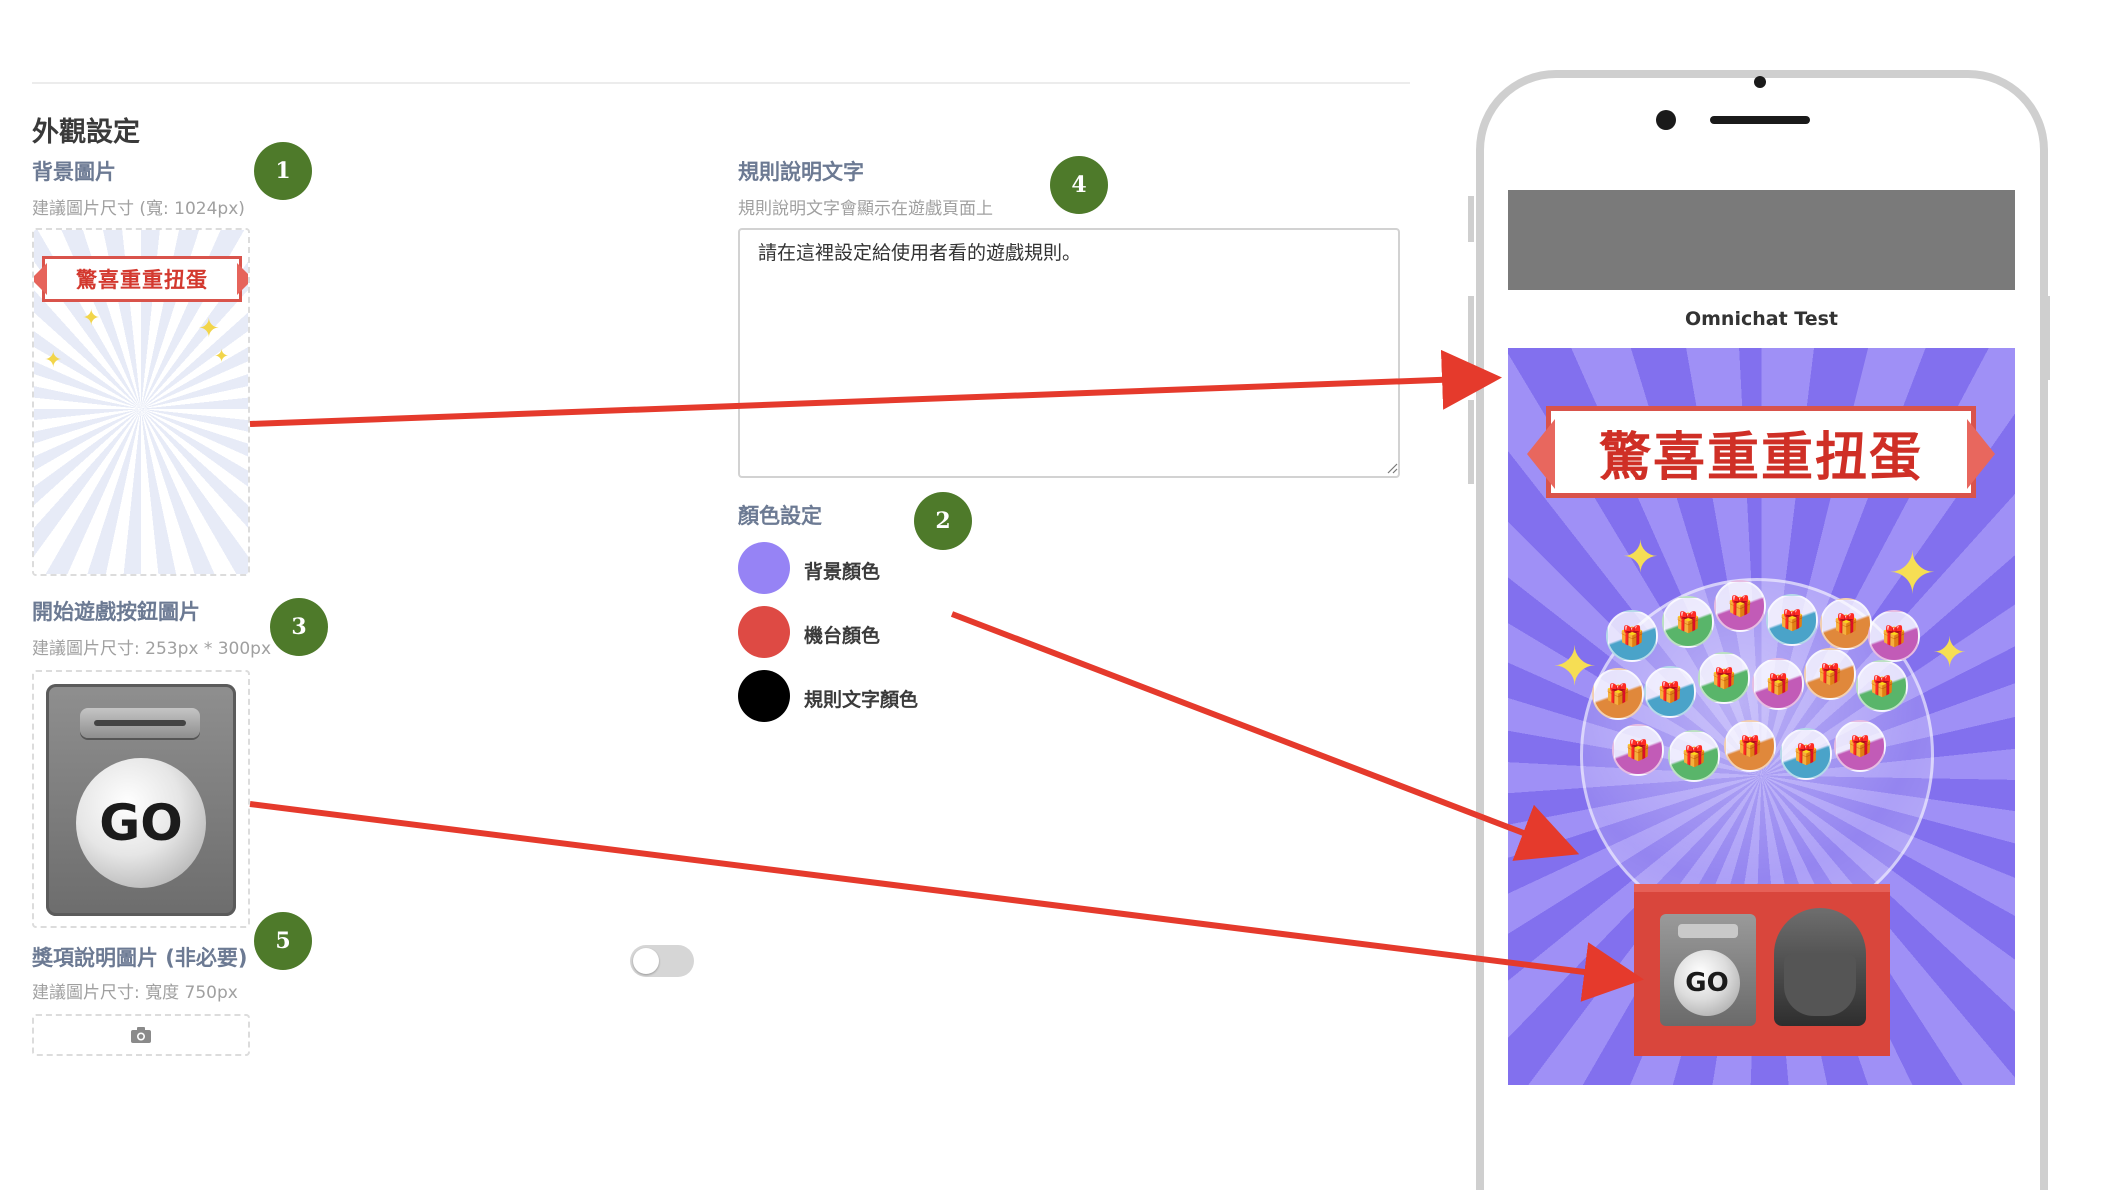 The image size is (2110, 1190). What do you see at coordinates (1265, 736) in the screenshot?
I see `arrow-machine-color` at bounding box center [1265, 736].